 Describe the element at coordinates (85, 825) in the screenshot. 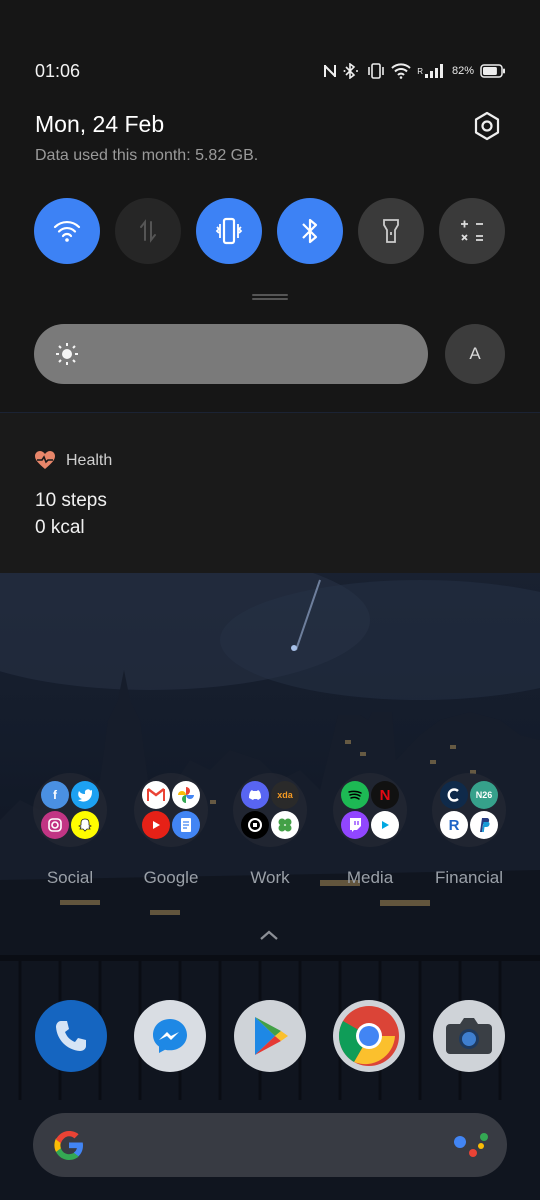

I see `snapchat-icon` at that location.